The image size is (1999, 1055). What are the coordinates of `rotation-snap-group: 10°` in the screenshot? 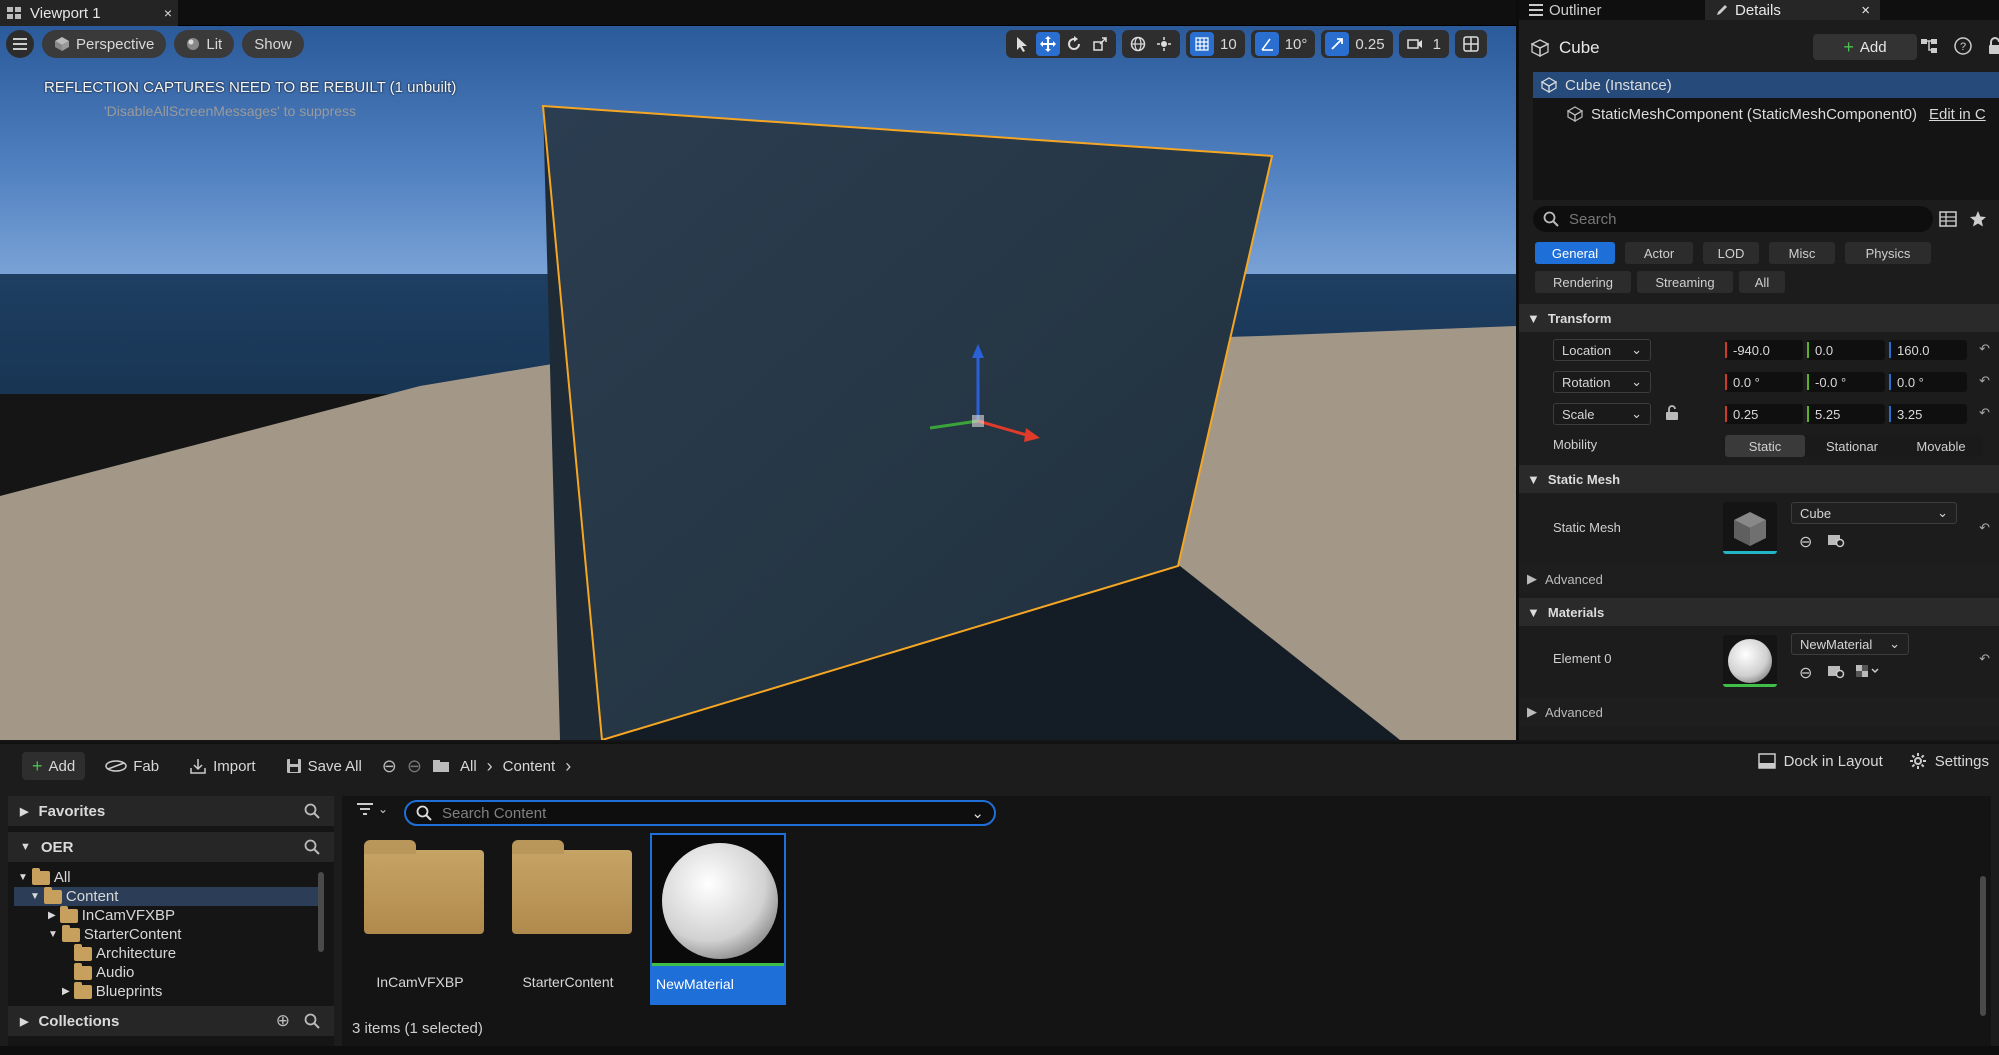 It's located at (1283, 44).